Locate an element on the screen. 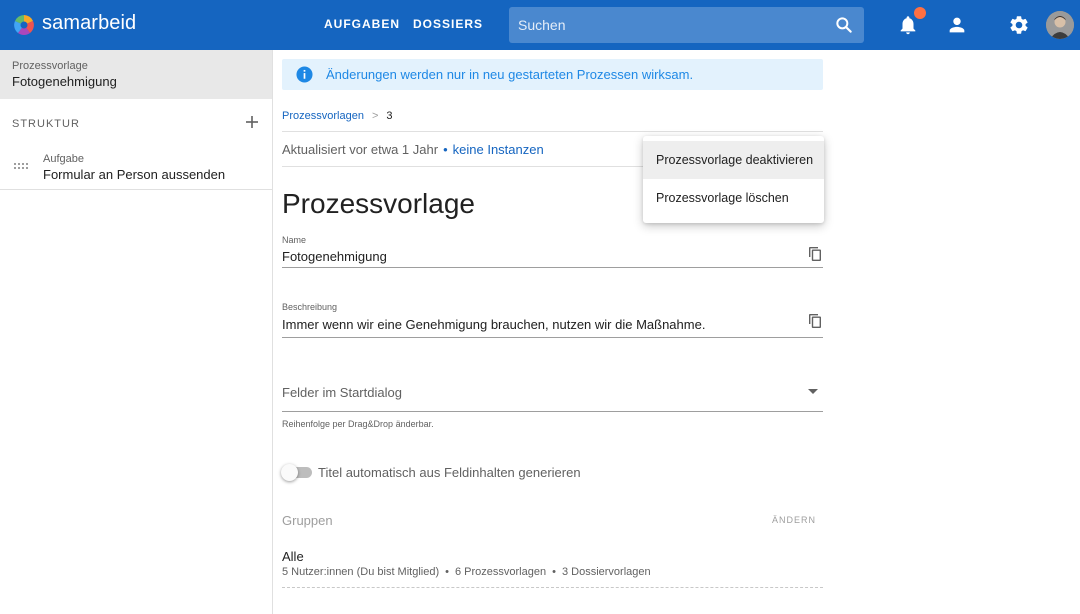  top-app-bar: samarbeid AUFGABEN DOSSIERS is located at coordinates (540, 25).